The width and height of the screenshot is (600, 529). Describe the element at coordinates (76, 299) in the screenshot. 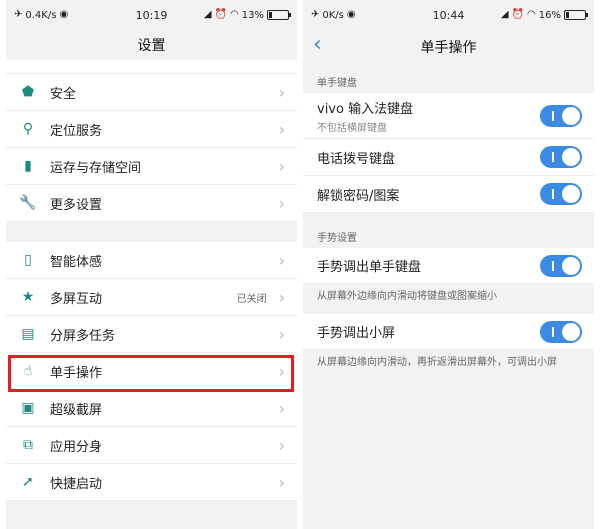

I see `settings-item-label: 多屏互动` at that location.